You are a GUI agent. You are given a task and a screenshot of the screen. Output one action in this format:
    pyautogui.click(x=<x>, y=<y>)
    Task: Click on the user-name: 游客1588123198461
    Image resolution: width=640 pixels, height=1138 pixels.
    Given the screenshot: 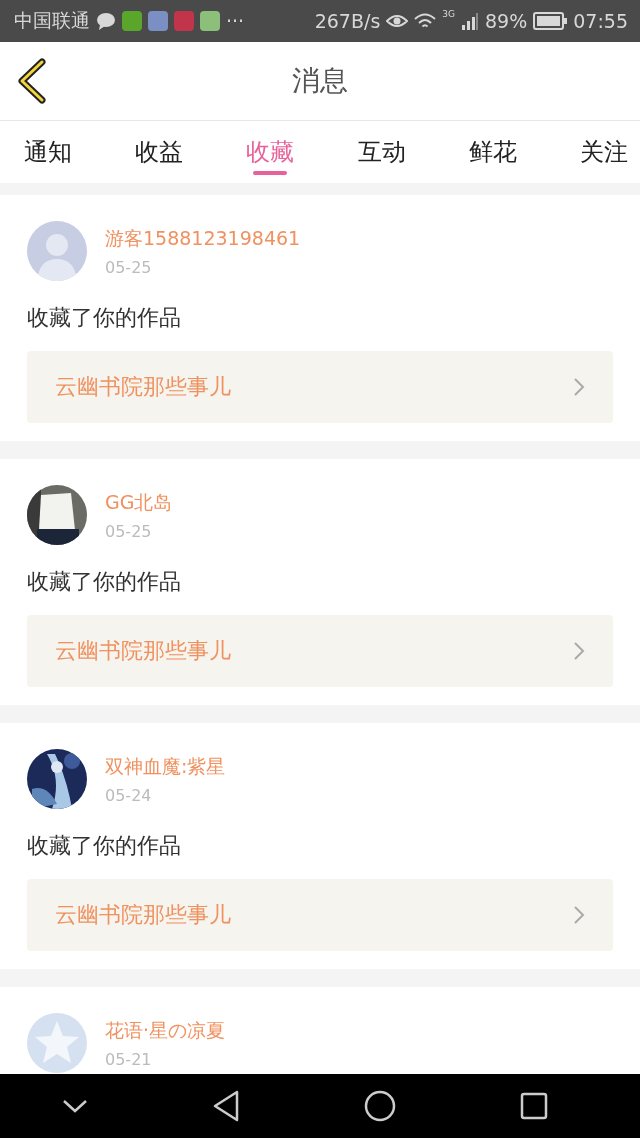 What is the action you would take?
    pyautogui.click(x=203, y=238)
    